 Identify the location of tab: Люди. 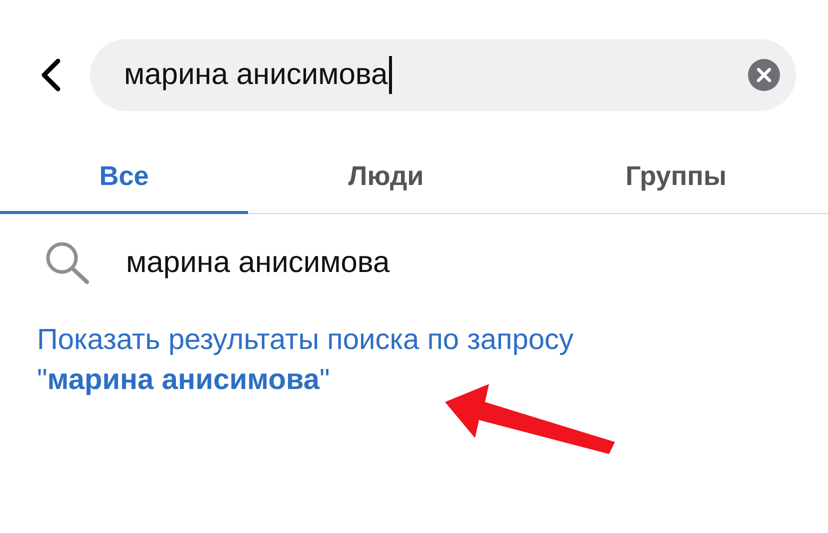
(386, 177).